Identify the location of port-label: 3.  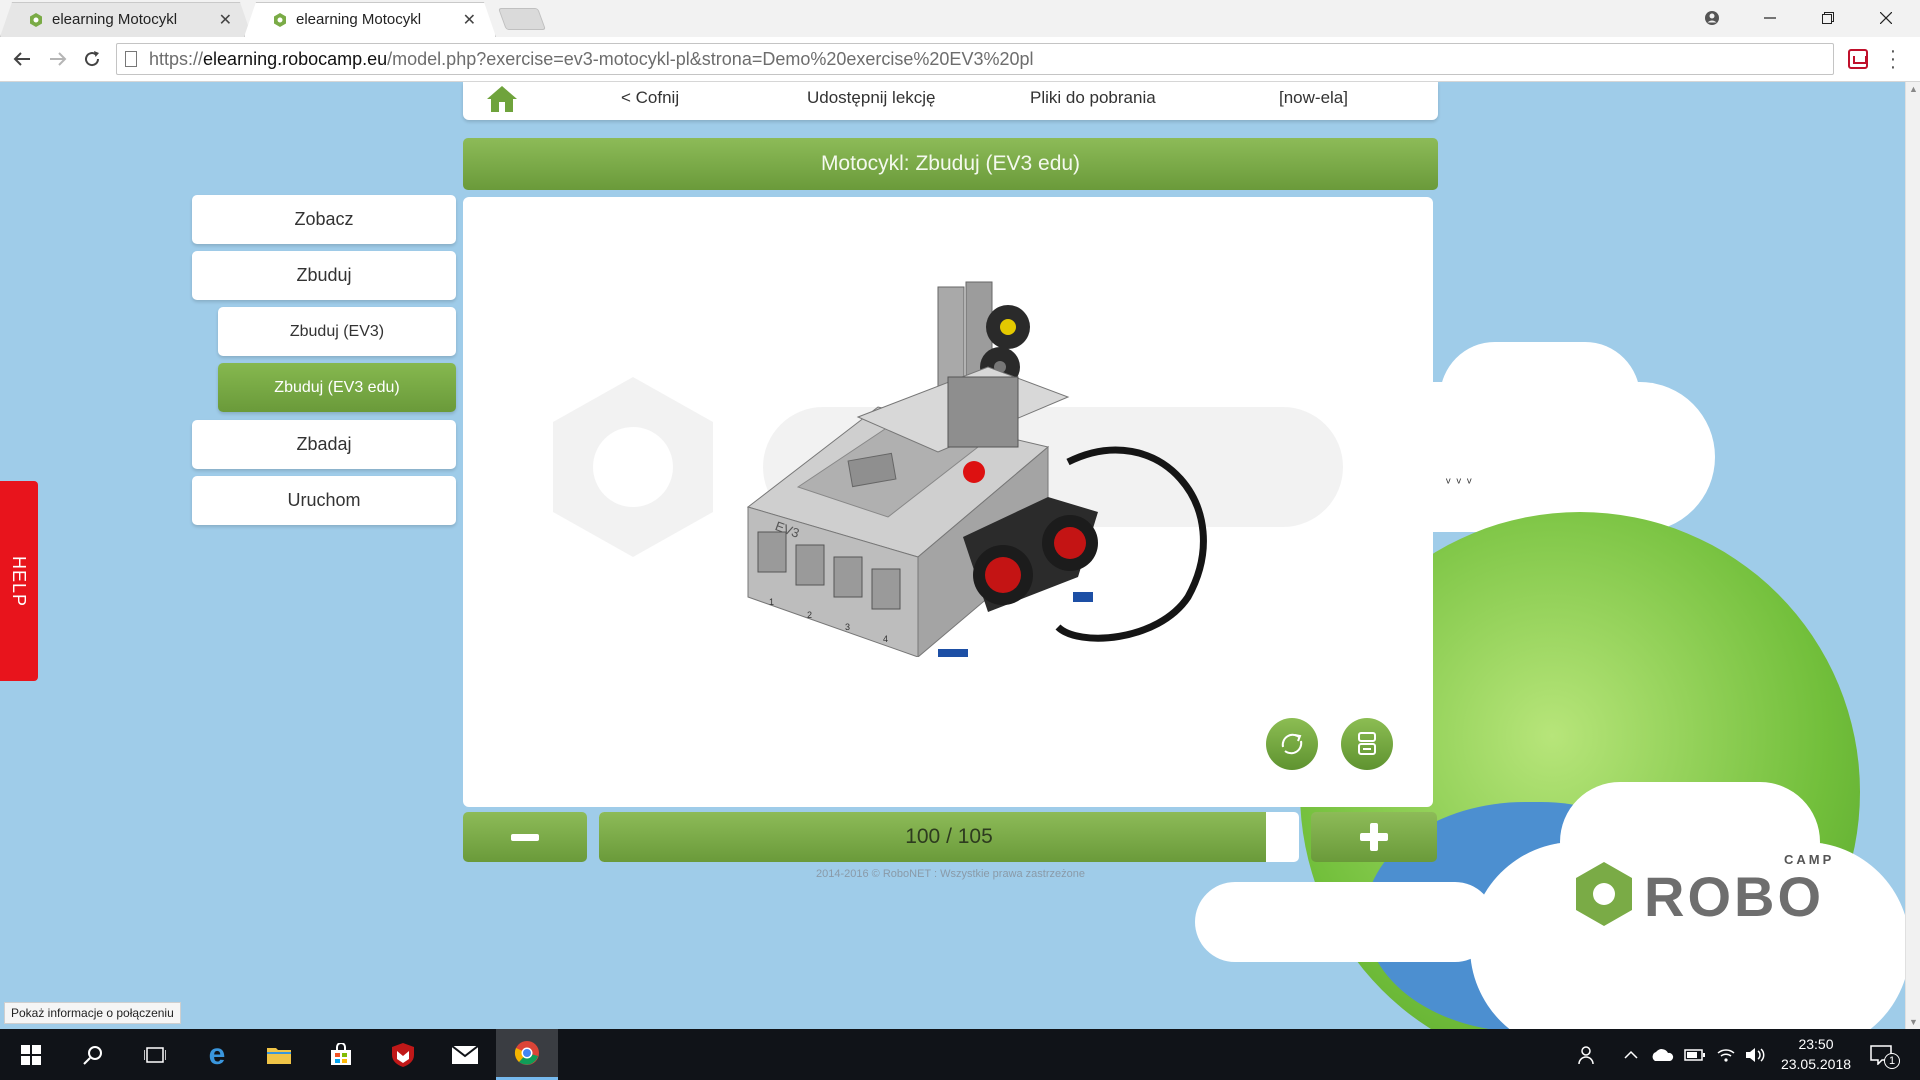
(848, 627).